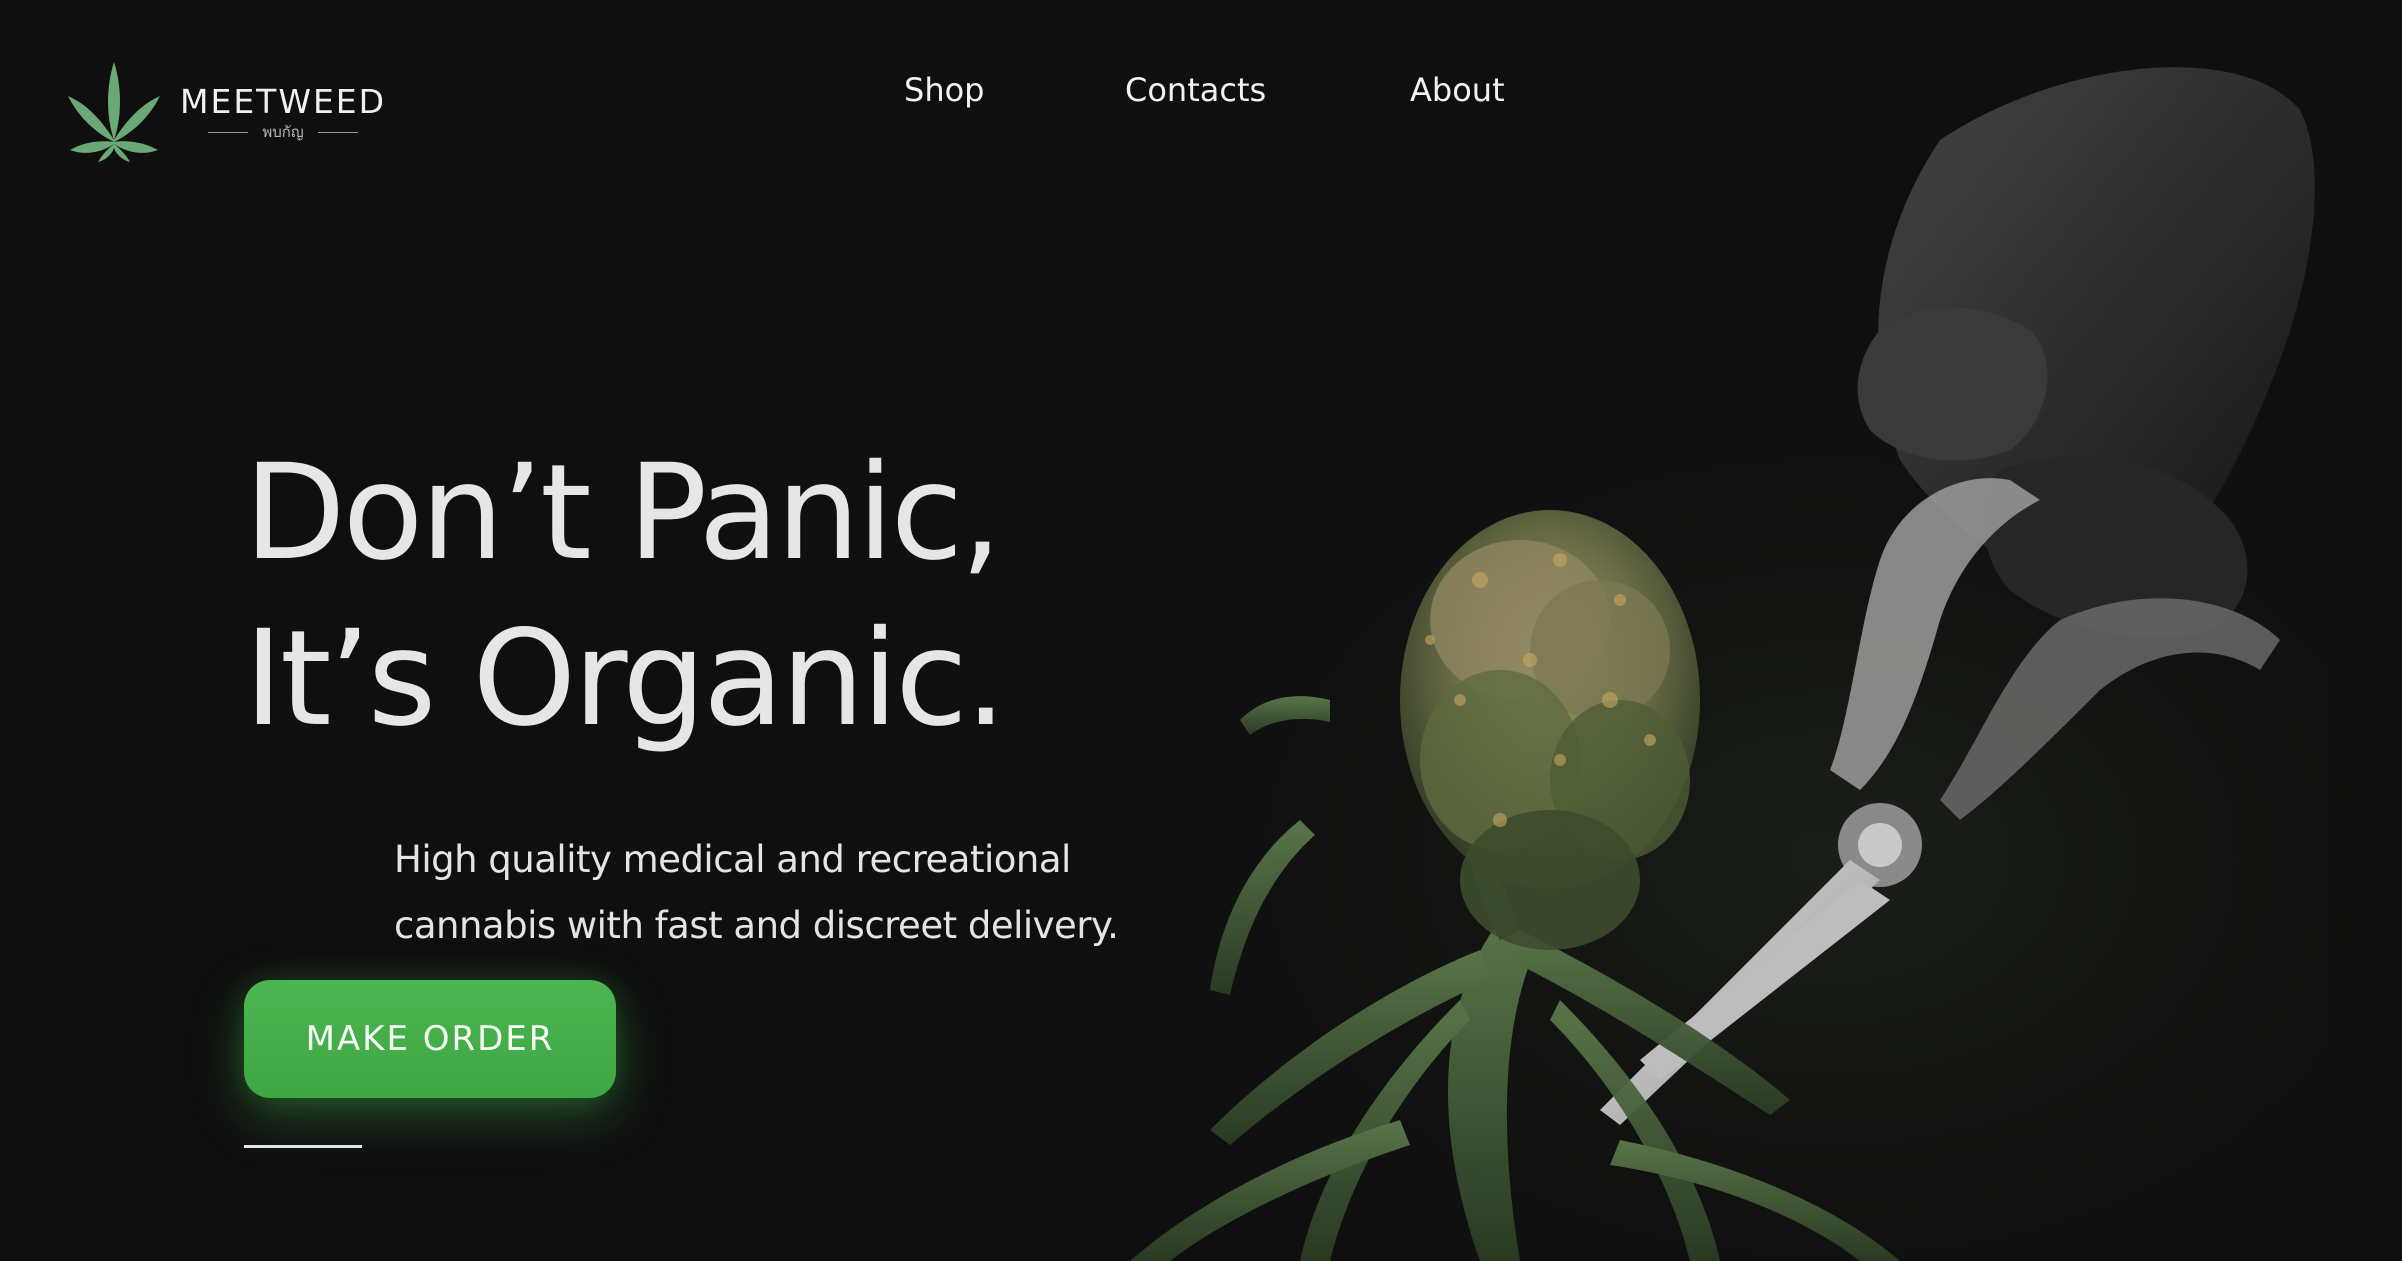 The height and width of the screenshot is (1261, 2402). Describe the element at coordinates (794, 596) in the screenshot. I see `hero-headline: Don’t Panic, It’s Organic.` at that location.